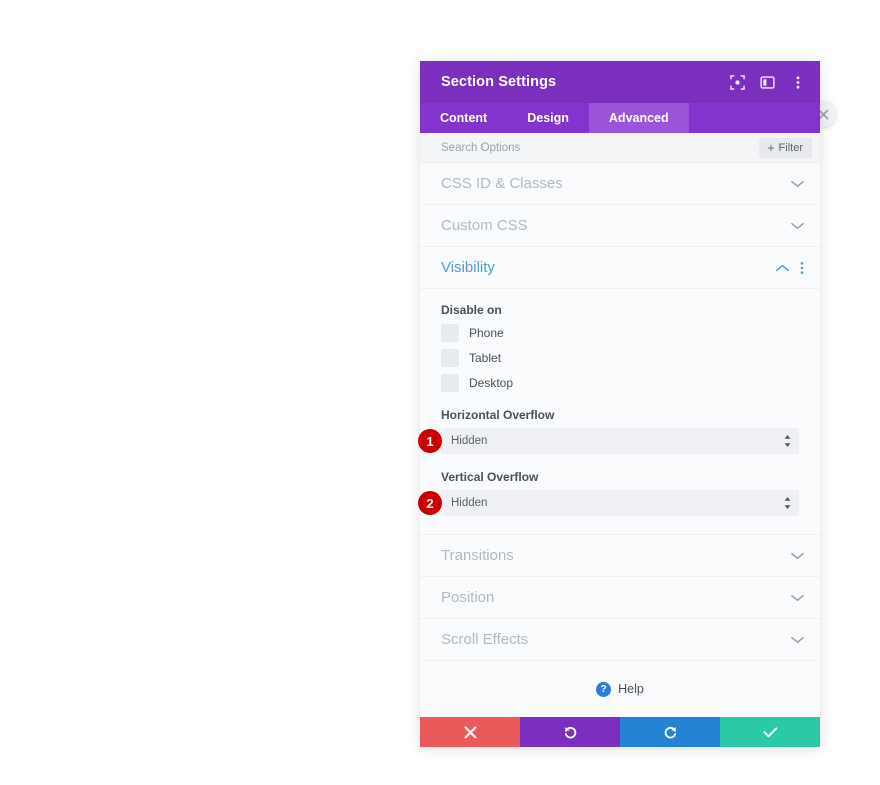 Image resolution: width=880 pixels, height=785 pixels. Describe the element at coordinates (430, 503) in the screenshot. I see `callout-badge-2: 2` at that location.